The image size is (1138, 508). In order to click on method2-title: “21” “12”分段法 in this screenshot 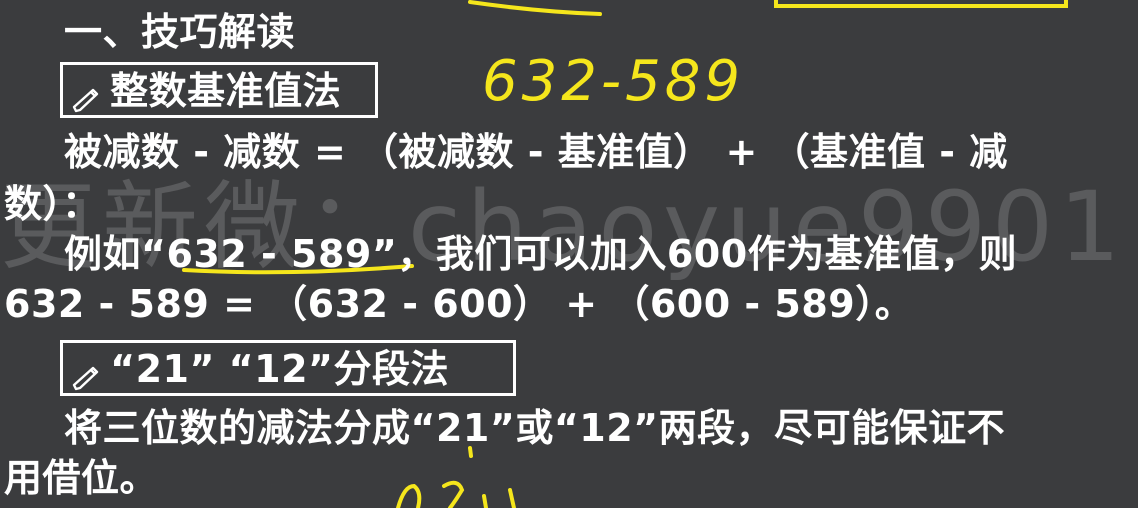, I will do `click(279, 369)`.